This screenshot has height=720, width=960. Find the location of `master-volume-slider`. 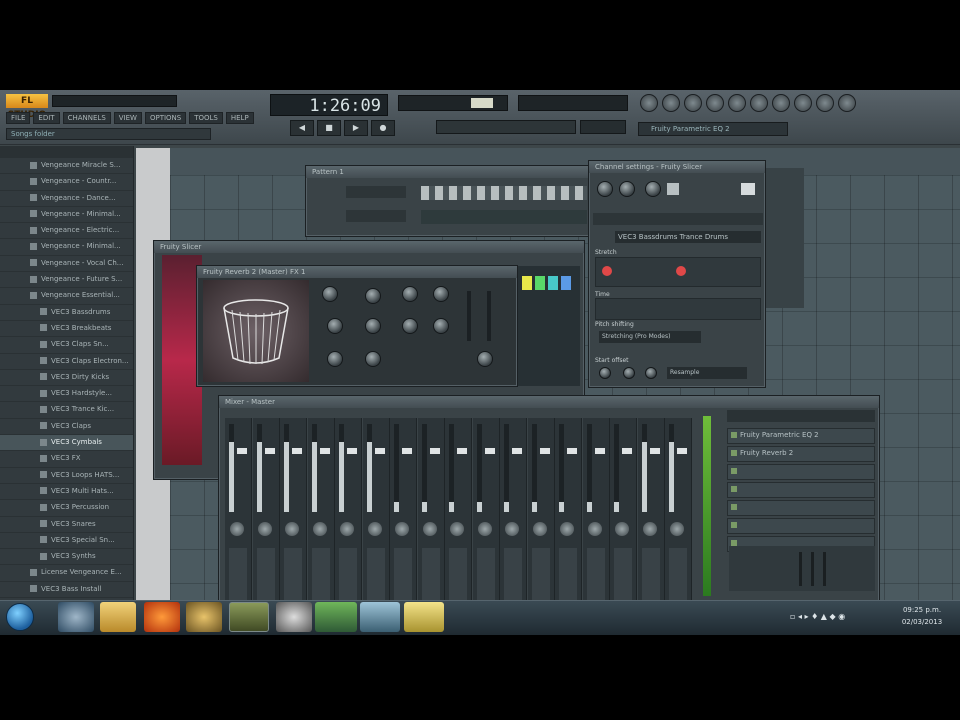

master-volume-slider is located at coordinates (114, 101).